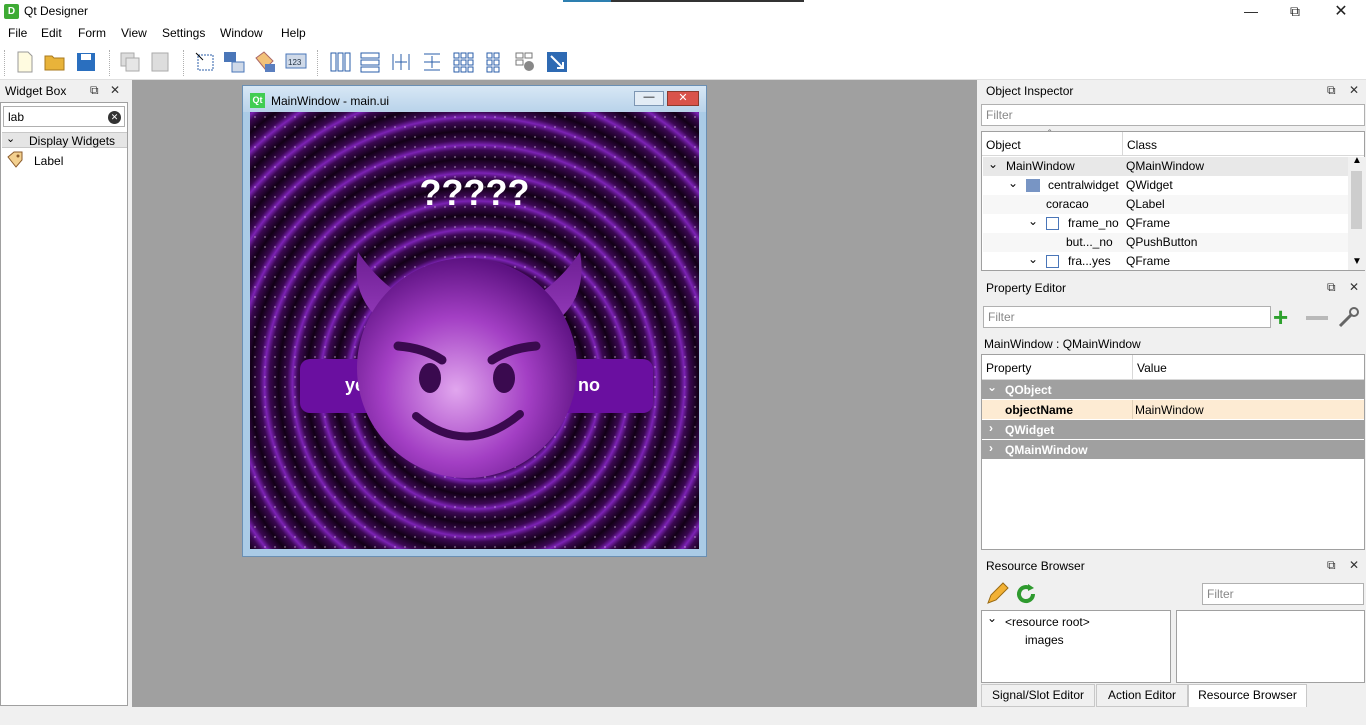  Describe the element at coordinates (17, 33) in the screenshot. I see `menu-file: File` at that location.